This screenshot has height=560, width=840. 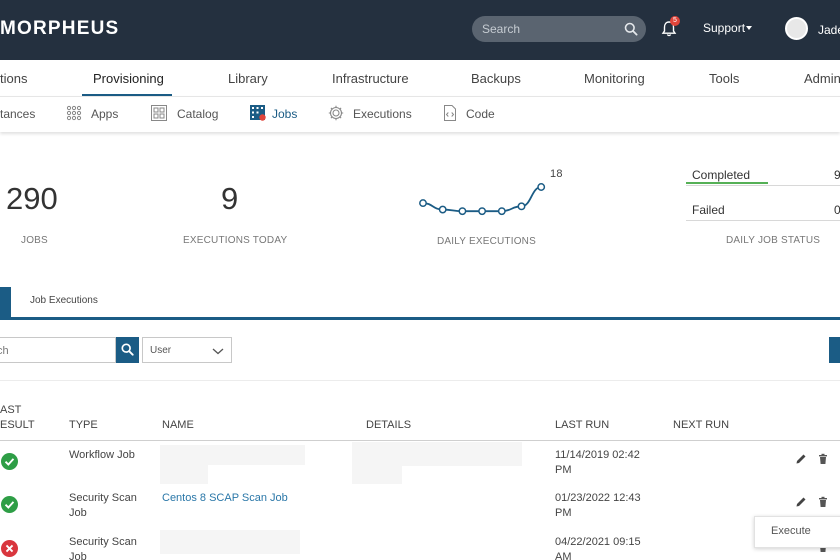 What do you see at coordinates (17, 425) in the screenshot?
I see `col-header-result-2: ESULT` at bounding box center [17, 425].